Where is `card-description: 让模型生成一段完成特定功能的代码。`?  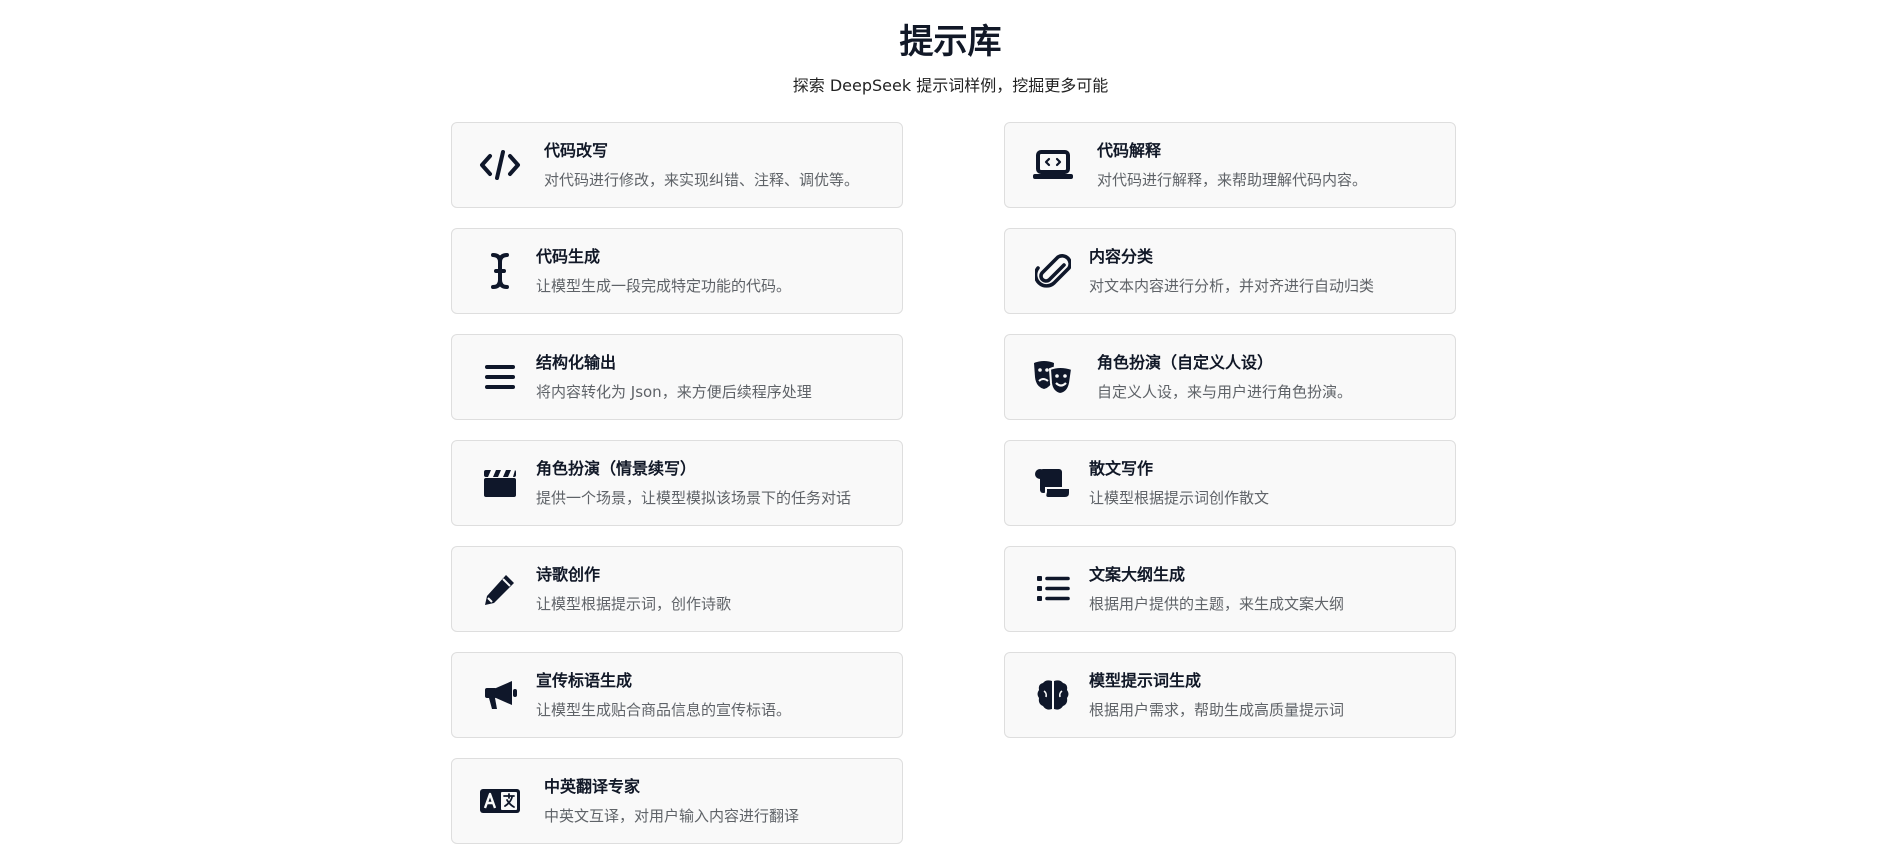 card-description: 让模型生成一段完成特定功能的代码。 is located at coordinates (664, 286).